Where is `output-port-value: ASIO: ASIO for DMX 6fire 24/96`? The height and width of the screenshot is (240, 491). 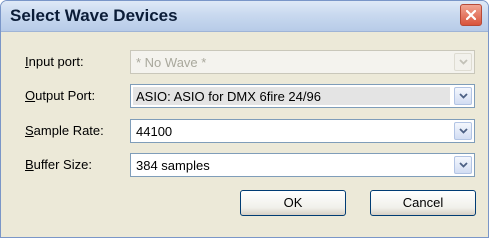 output-port-value: ASIO: ASIO for DMX 6fire 24/96 is located at coordinates (228, 96).